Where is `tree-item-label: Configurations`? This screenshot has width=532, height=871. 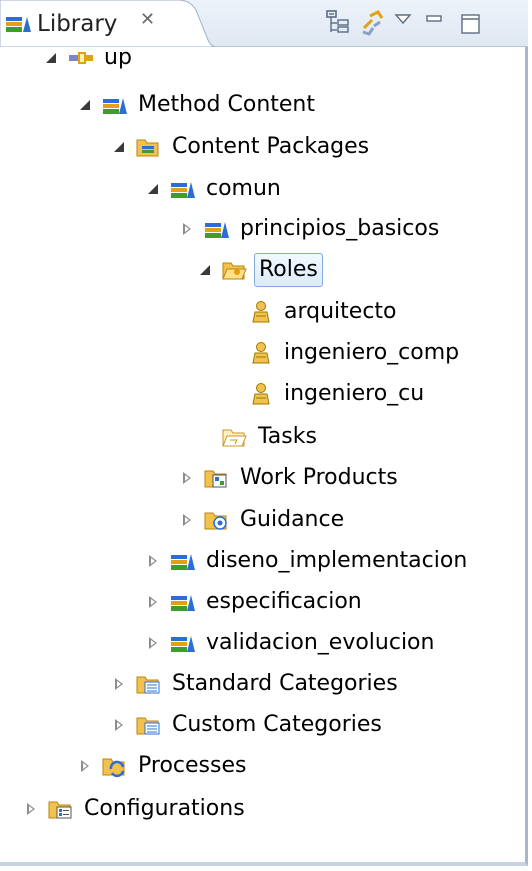
tree-item-label: Configurations is located at coordinates (164, 808).